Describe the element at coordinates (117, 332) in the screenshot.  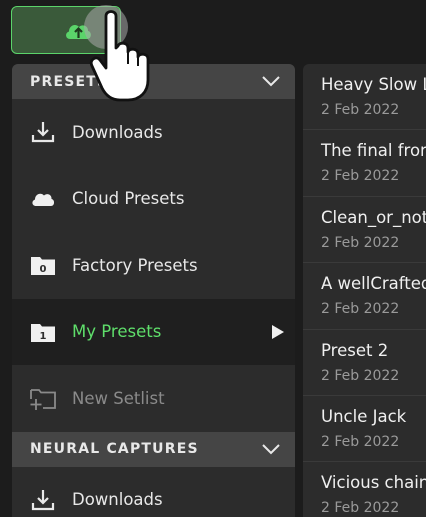
I see `sidebar-item-label: My Presets` at that location.